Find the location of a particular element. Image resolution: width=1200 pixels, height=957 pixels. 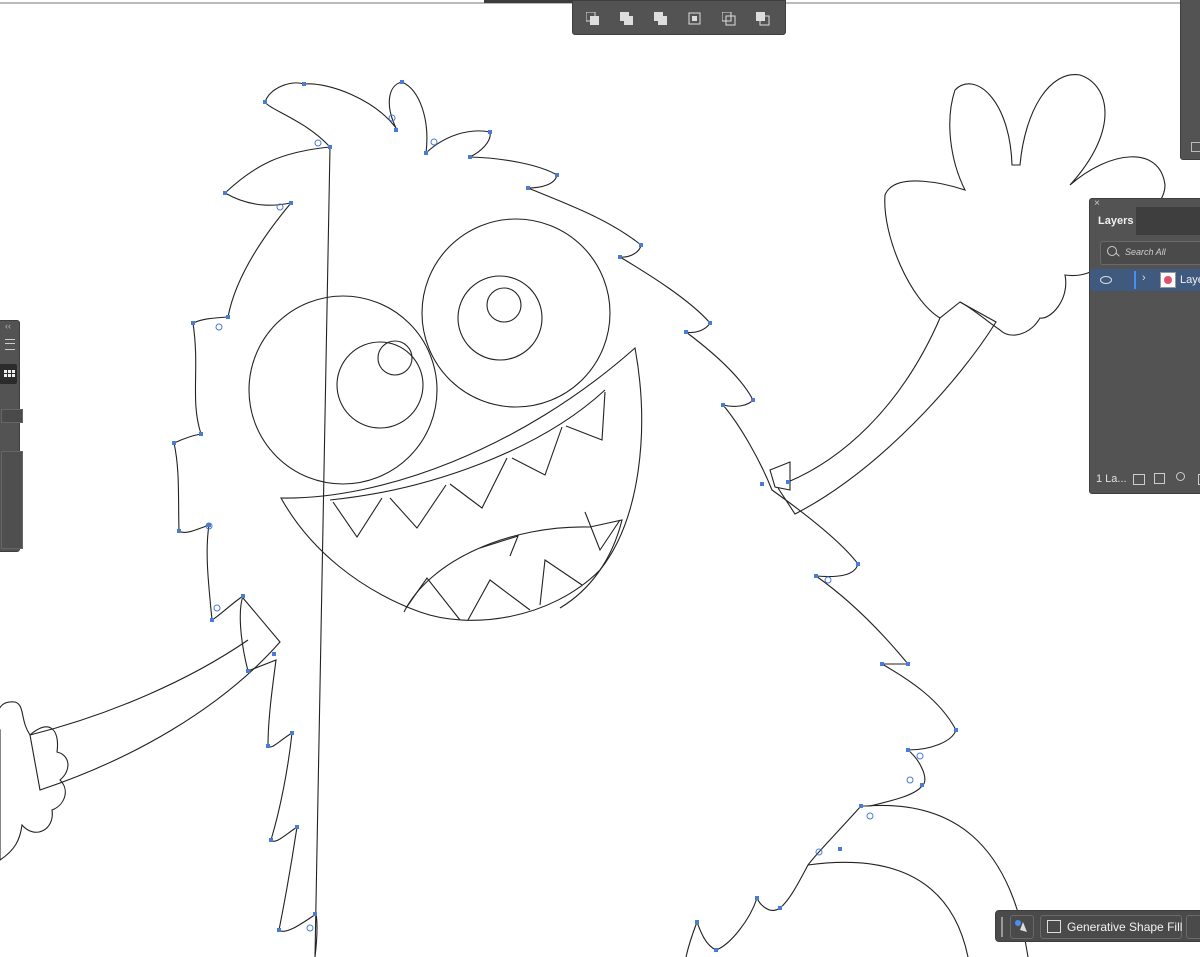

monster-right-arm is located at coordinates (887, 408).